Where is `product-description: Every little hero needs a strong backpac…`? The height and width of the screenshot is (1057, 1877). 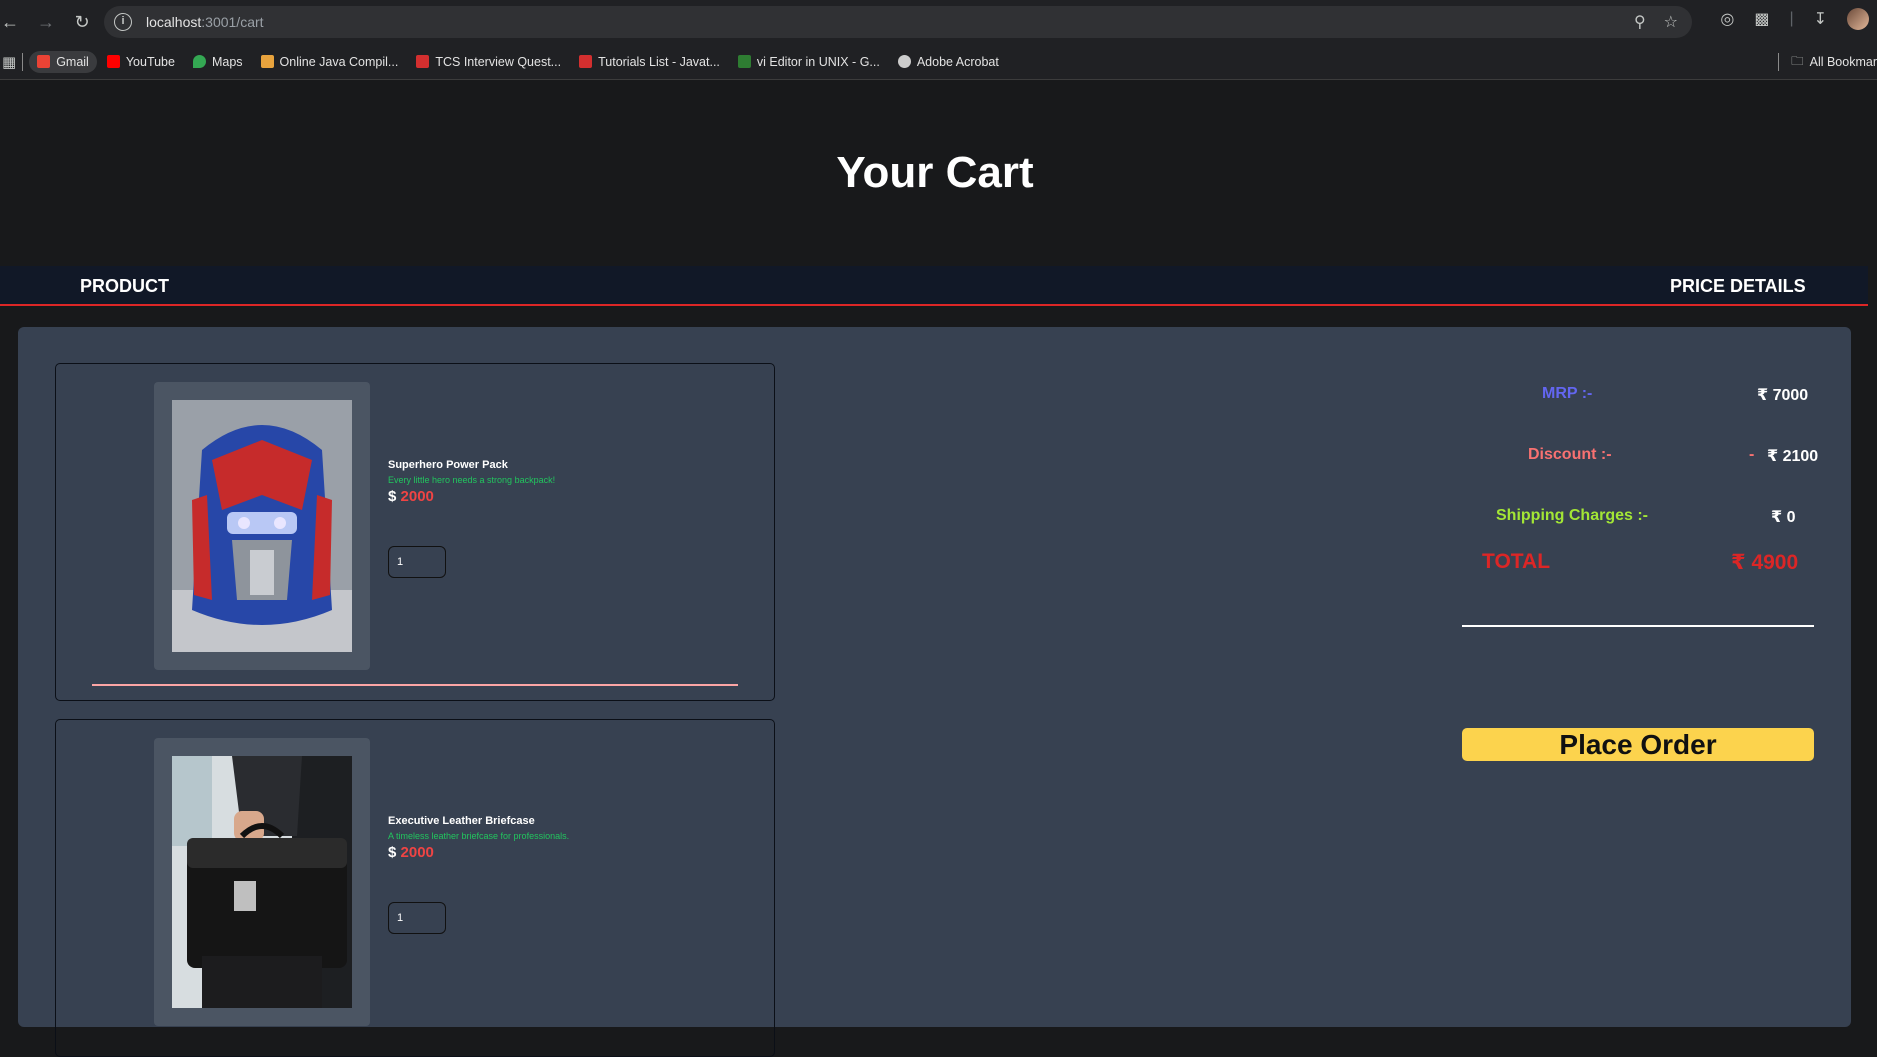
product-description: Every little hero needs a strong backpac… is located at coordinates (472, 480).